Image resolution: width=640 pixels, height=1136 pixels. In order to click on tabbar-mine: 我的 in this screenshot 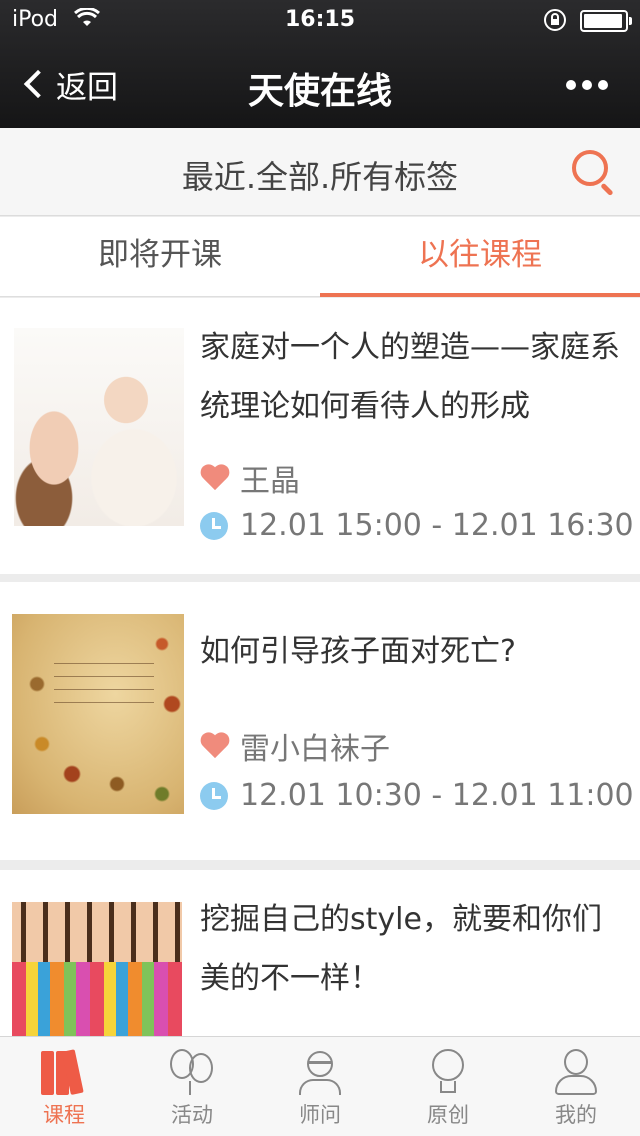, I will do `click(576, 1086)`.